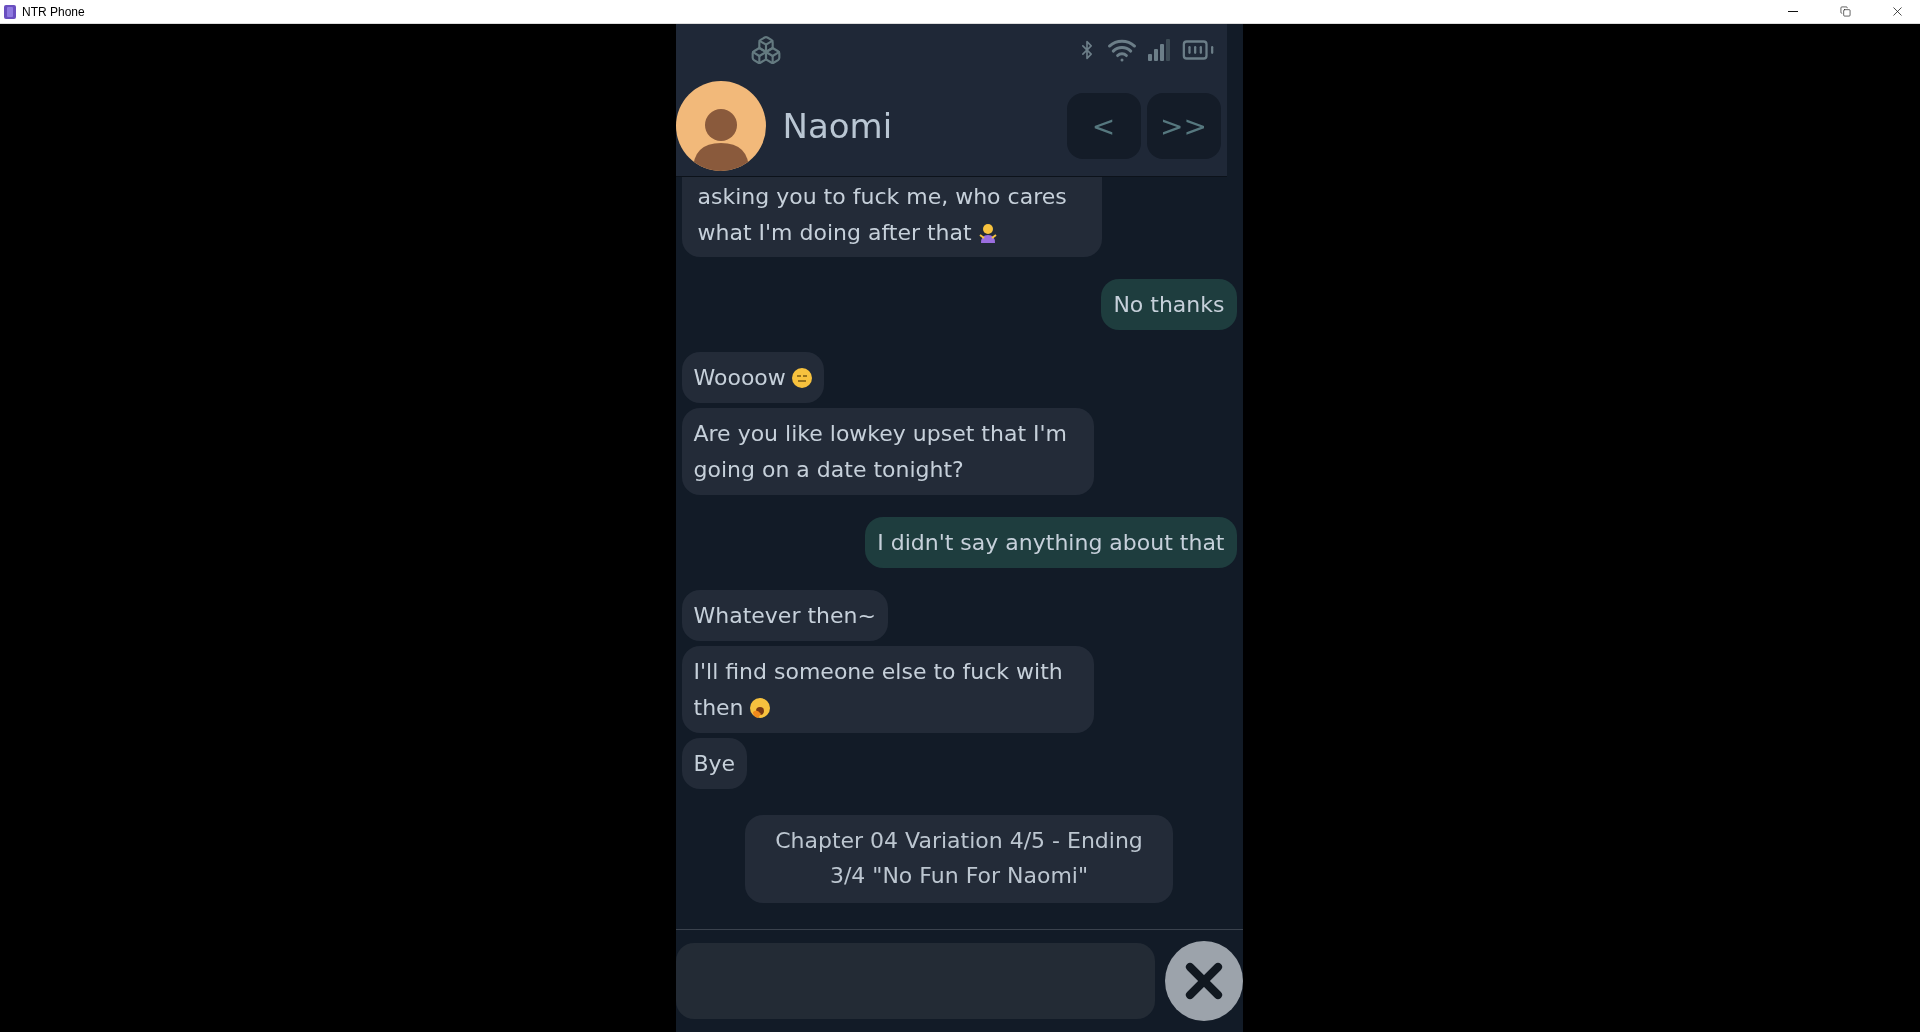 Image resolution: width=1920 pixels, height=1032 pixels. What do you see at coordinates (887, 451) in the screenshot?
I see `received-message: Are you like lowkey upset that I'm going on a date tonight?` at bounding box center [887, 451].